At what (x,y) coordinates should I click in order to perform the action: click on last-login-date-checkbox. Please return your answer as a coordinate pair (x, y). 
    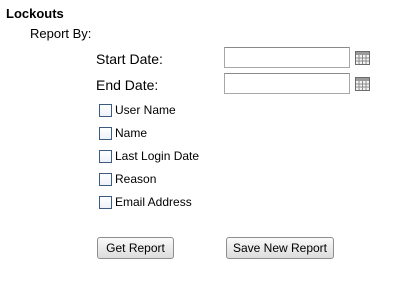
    Looking at the image, I should click on (105, 156).